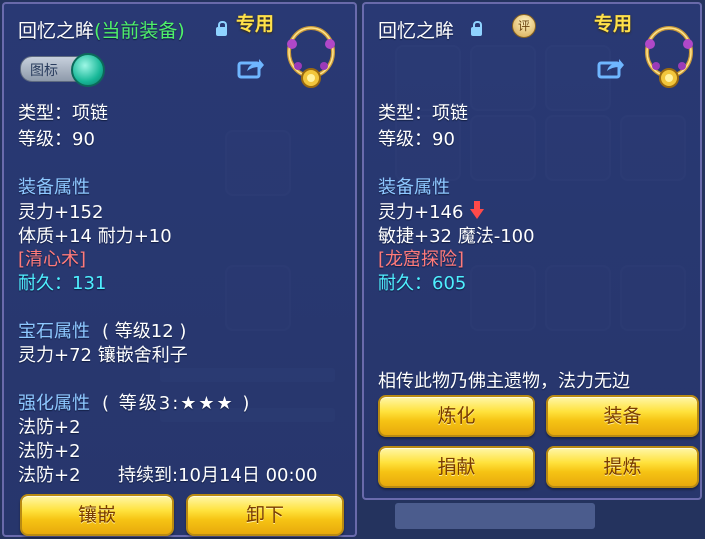  I want to click on refine-button: 炼化, so click(456, 416).